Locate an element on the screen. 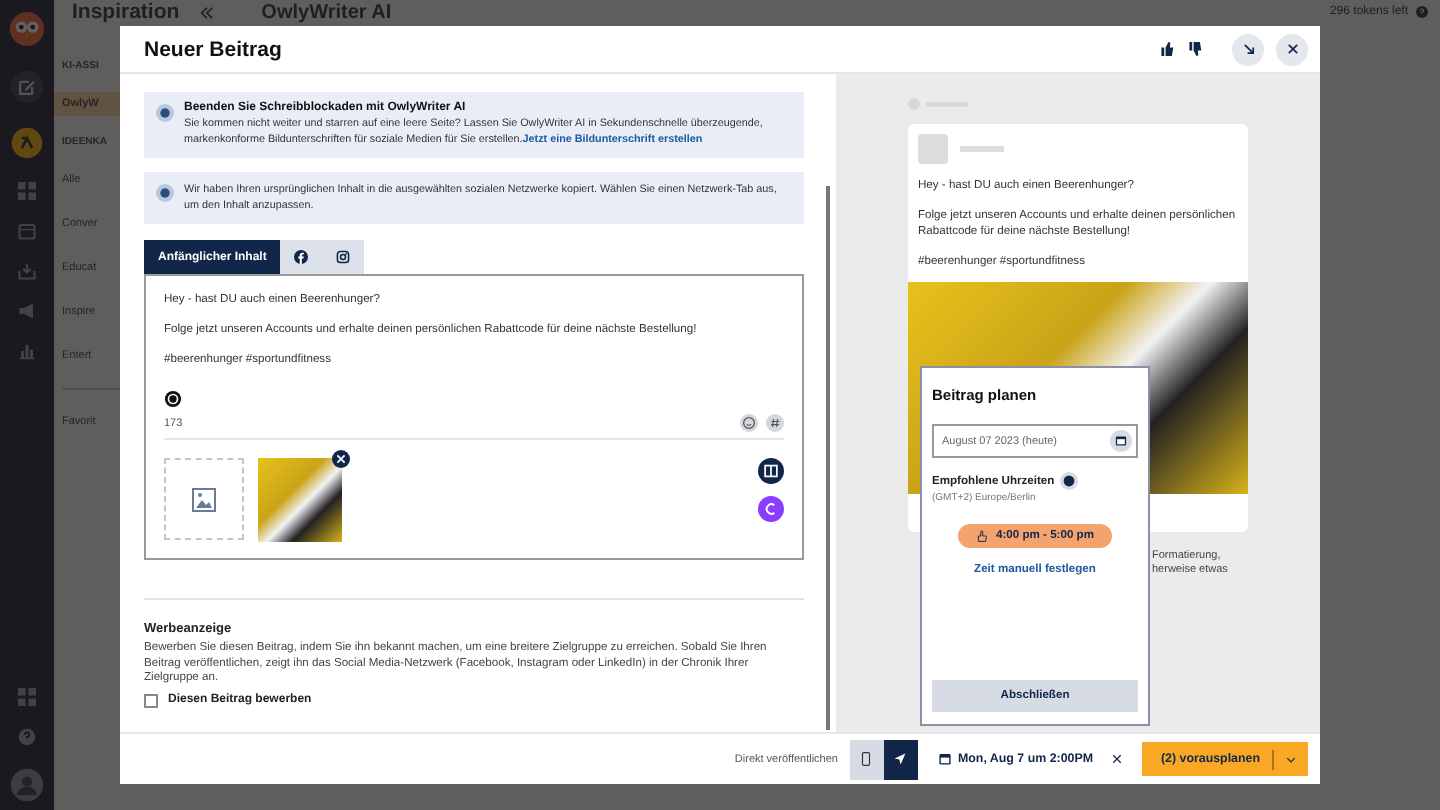 The height and width of the screenshot is (810, 1440). send-toggle is located at coordinates (900, 759).